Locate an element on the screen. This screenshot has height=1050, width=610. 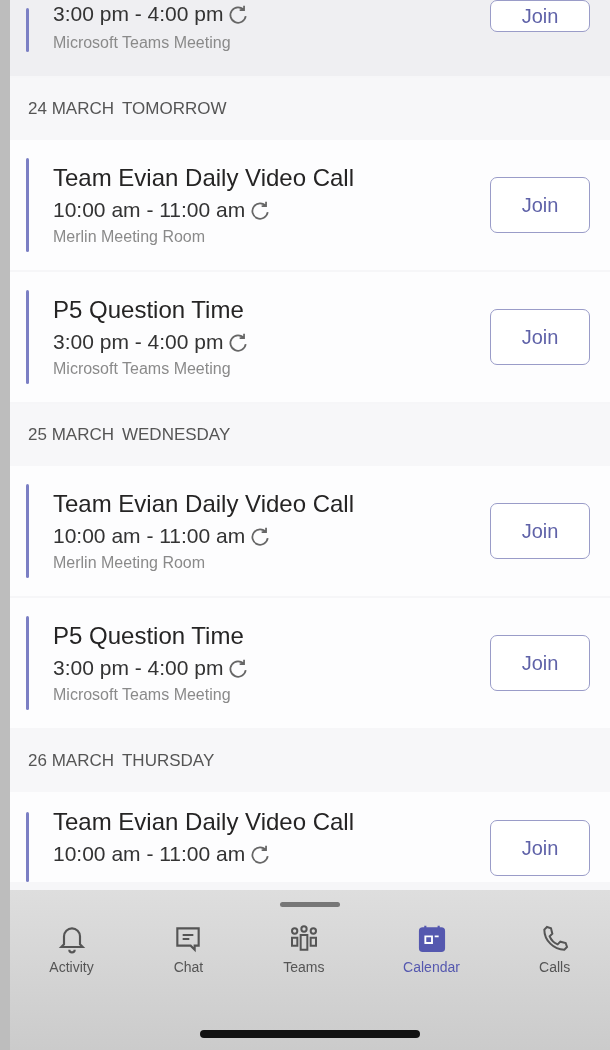
event-card: Team Evian Daily Video Call 10:00 am - 11:00 am Join is located at coordinates (310, 837).